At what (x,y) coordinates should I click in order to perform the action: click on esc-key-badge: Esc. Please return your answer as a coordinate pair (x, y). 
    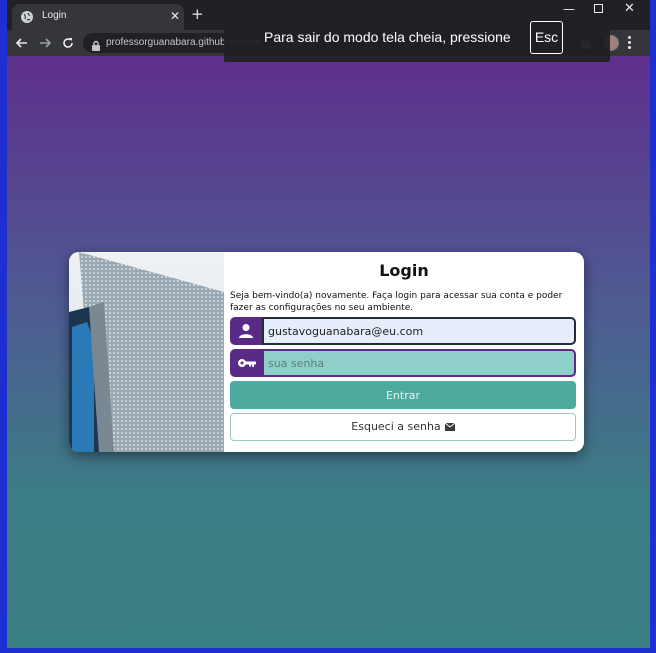
    Looking at the image, I should click on (546, 37).